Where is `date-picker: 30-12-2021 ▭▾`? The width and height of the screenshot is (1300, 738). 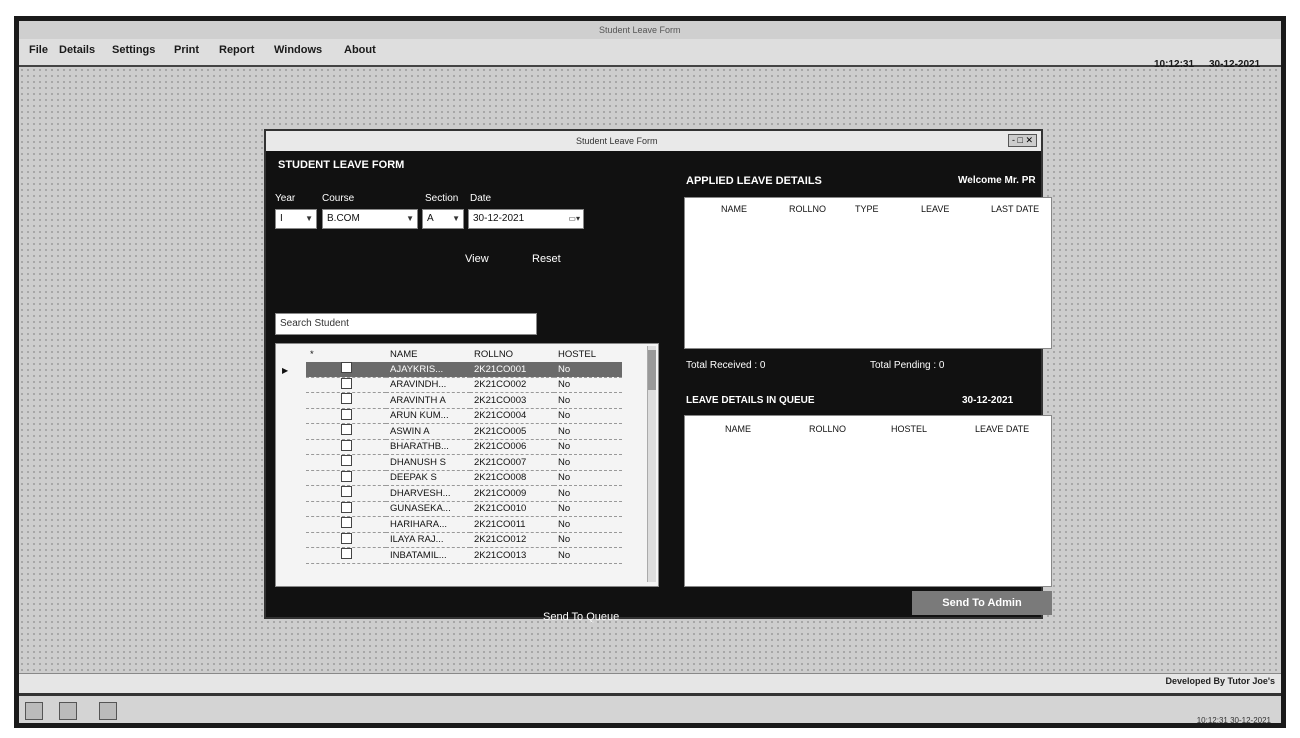
date-picker: 30-12-2021 ▭▾ is located at coordinates (526, 219).